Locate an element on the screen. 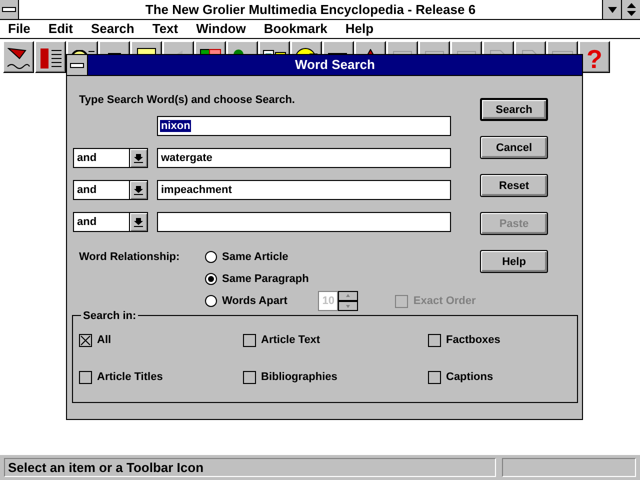 This screenshot has height=480, width=640. option-label: Captions is located at coordinates (470, 377).